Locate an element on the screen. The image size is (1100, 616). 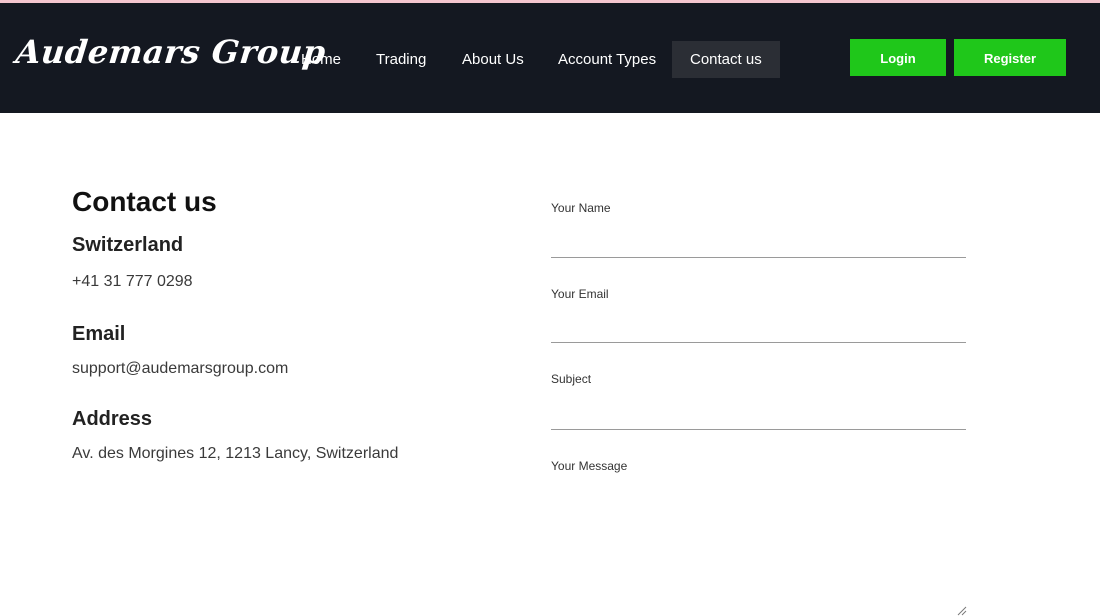
resize-grip-icon is located at coordinates (961, 610).